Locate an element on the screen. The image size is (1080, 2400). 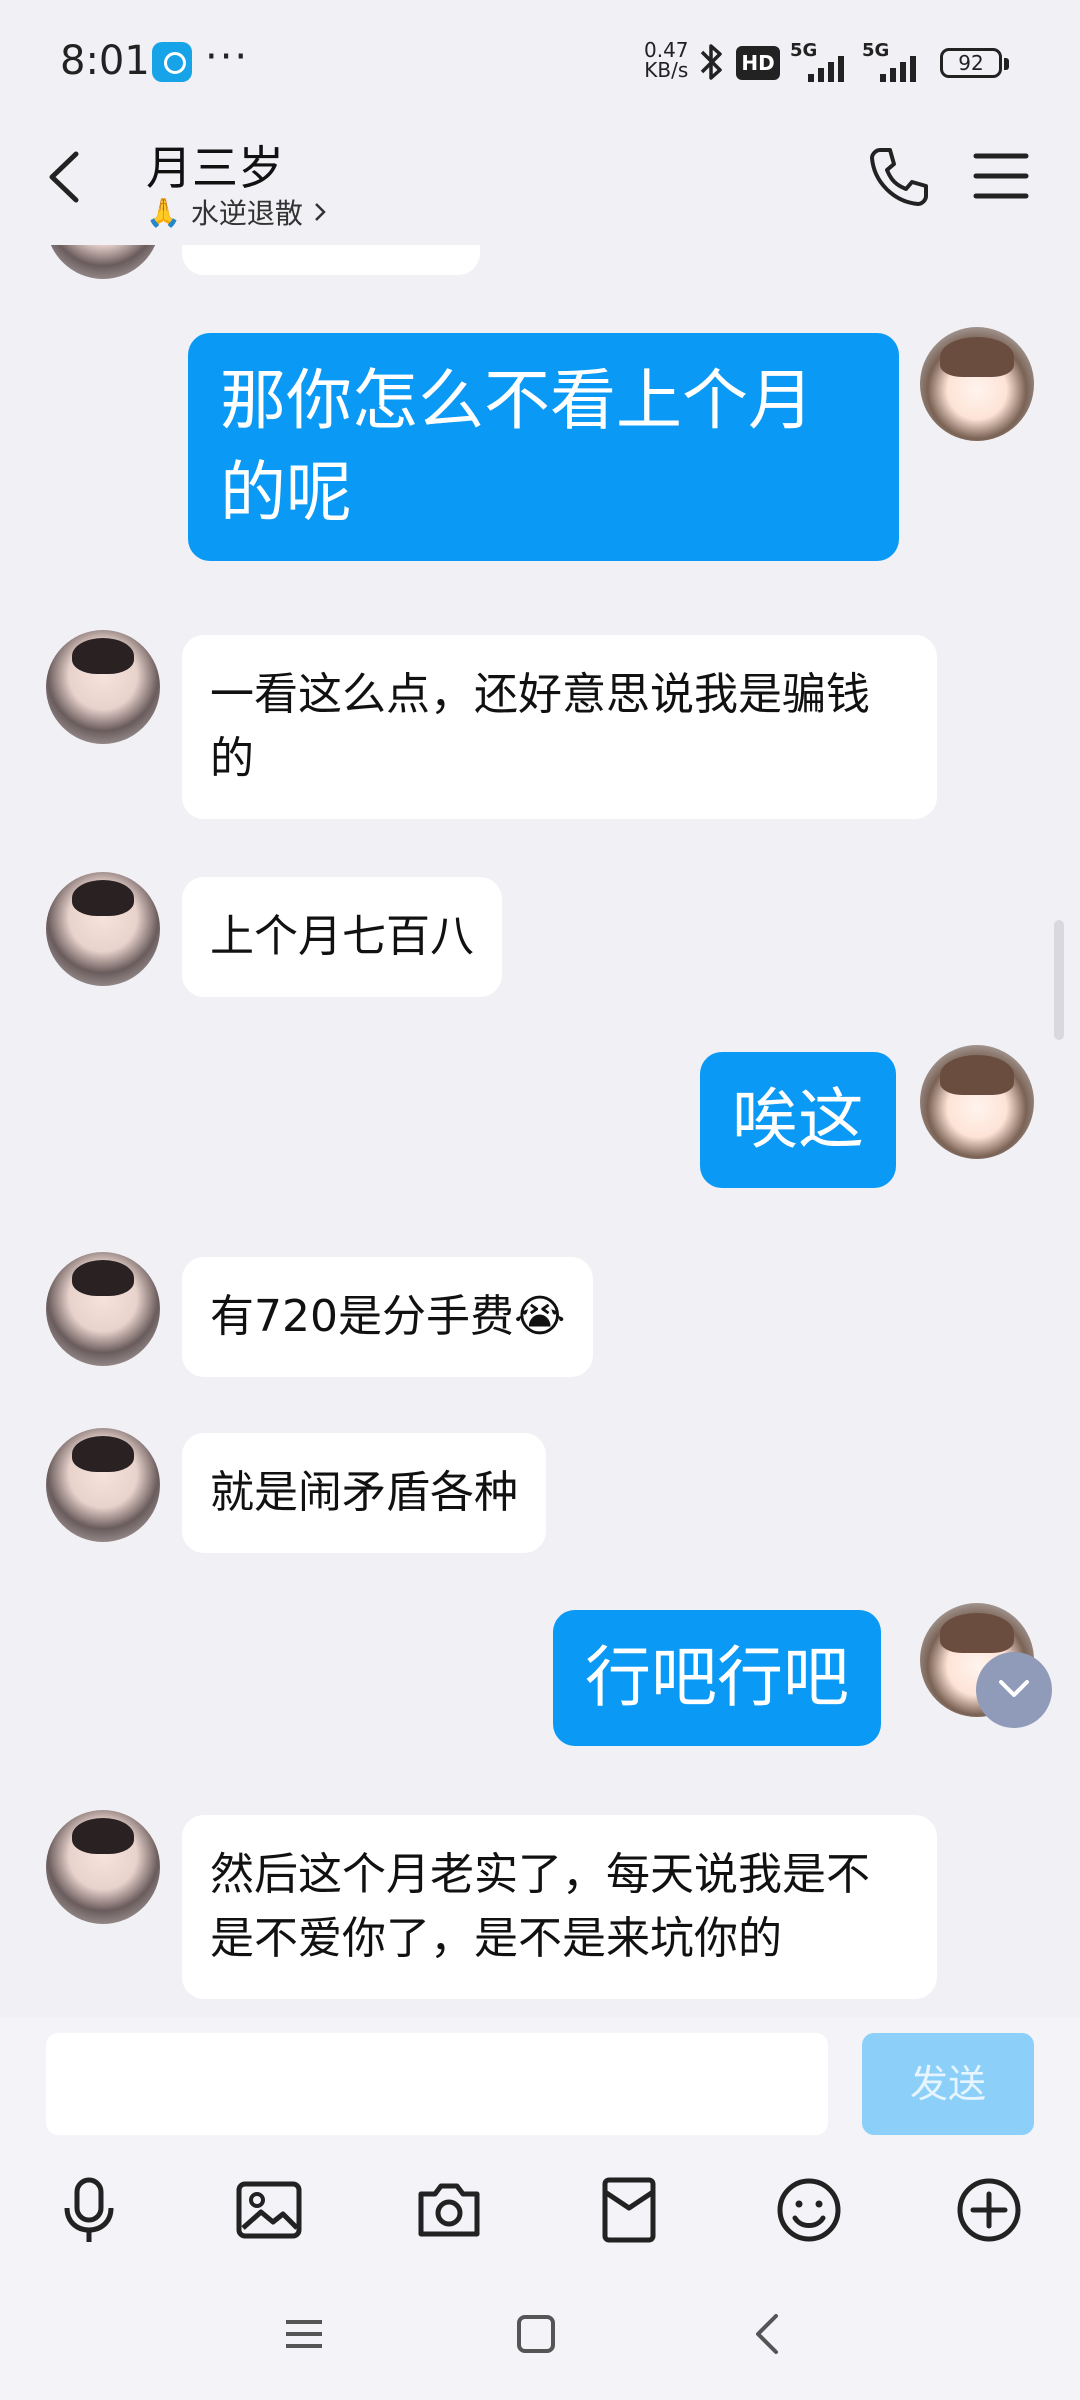
home-icon is located at coordinates (536, 2334).